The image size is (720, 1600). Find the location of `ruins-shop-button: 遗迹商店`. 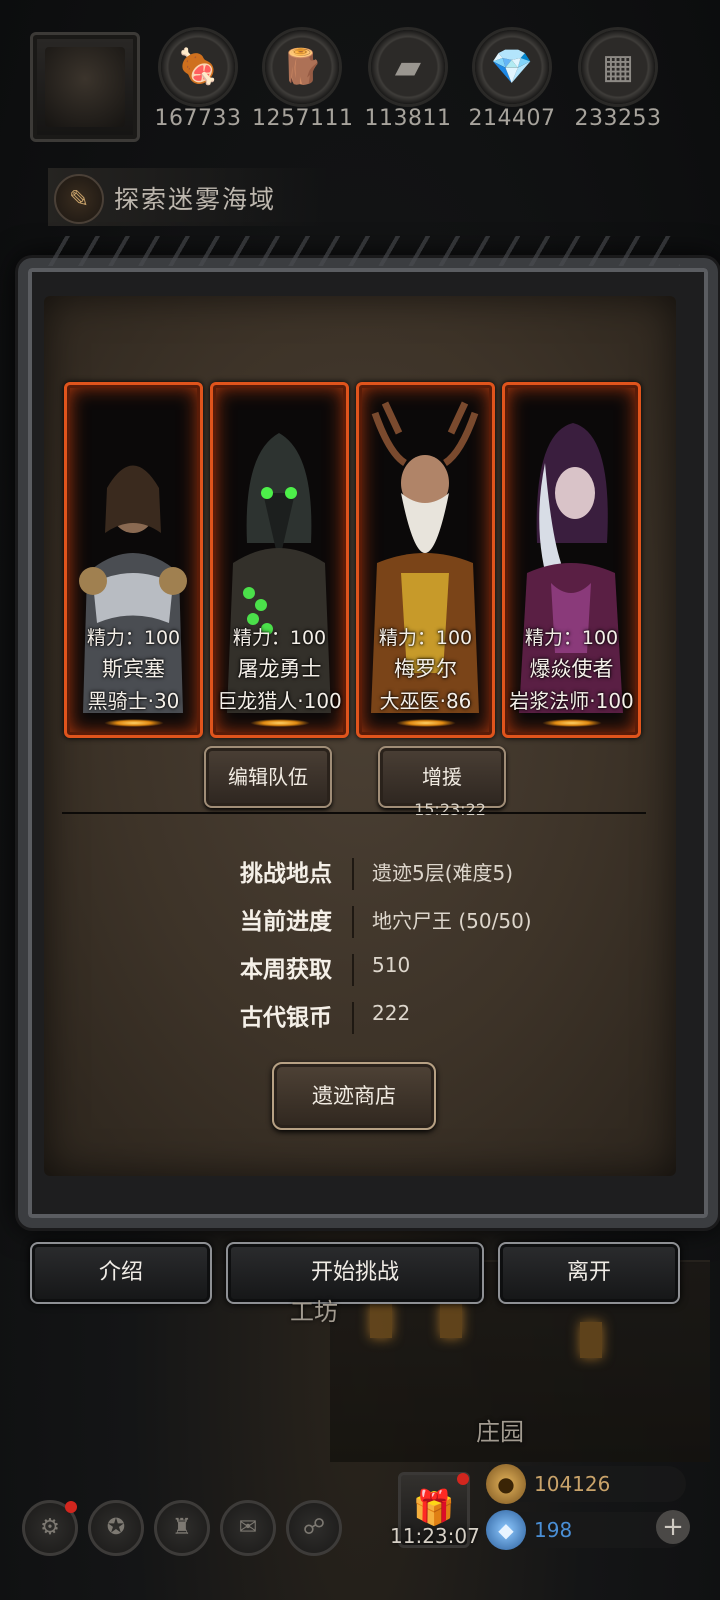

ruins-shop-button: 遗迹商店 is located at coordinates (354, 1096).